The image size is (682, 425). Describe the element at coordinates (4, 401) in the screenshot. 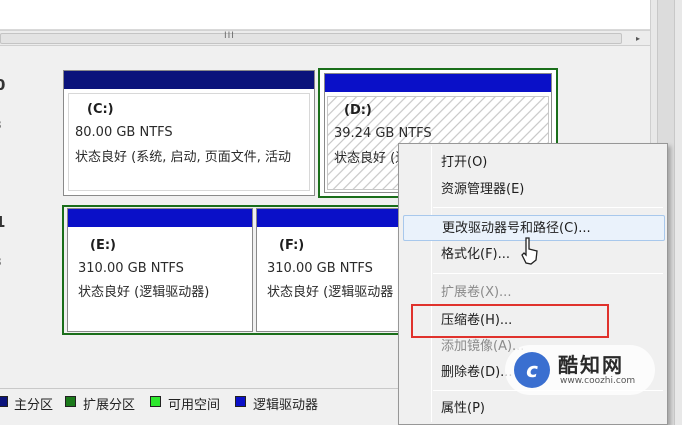

I see `legend-swatch-primary` at that location.